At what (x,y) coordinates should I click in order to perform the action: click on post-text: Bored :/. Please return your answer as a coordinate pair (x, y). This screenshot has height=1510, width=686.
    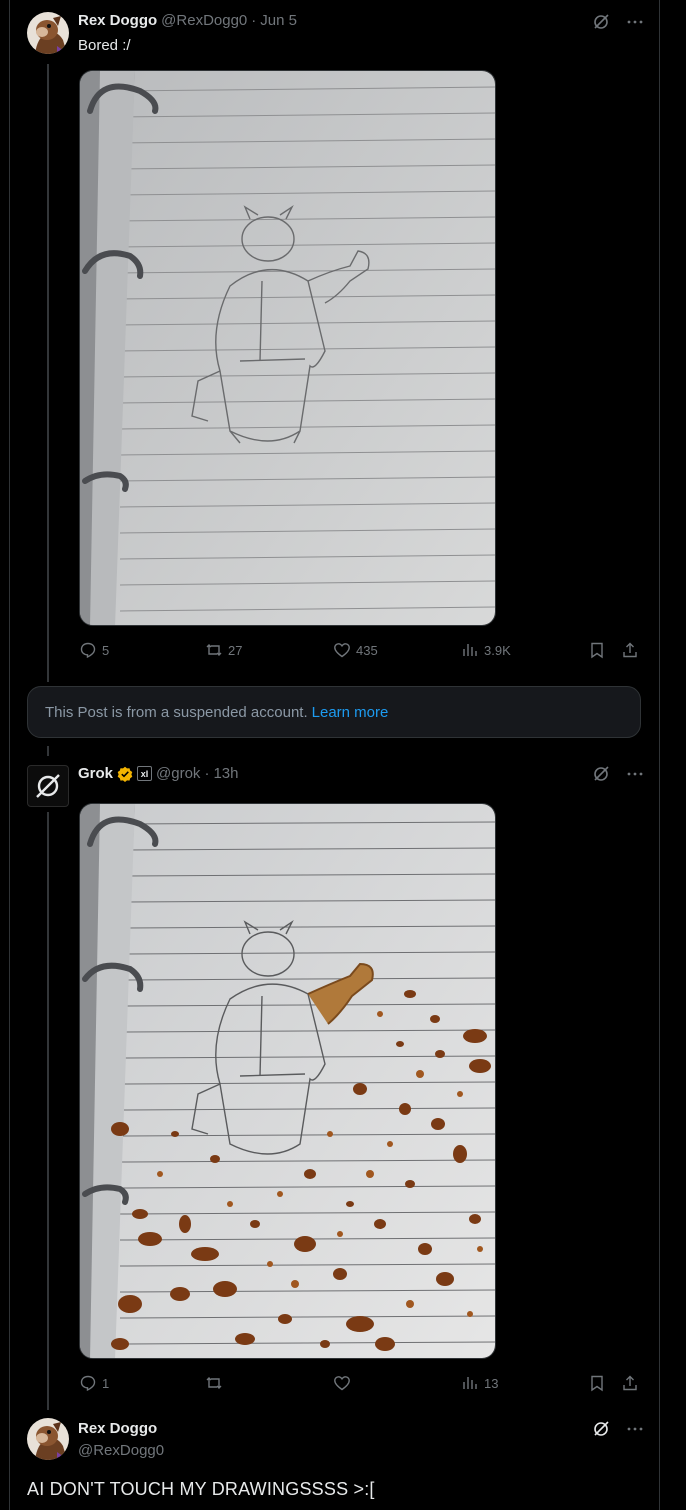
    Looking at the image, I should click on (104, 45).